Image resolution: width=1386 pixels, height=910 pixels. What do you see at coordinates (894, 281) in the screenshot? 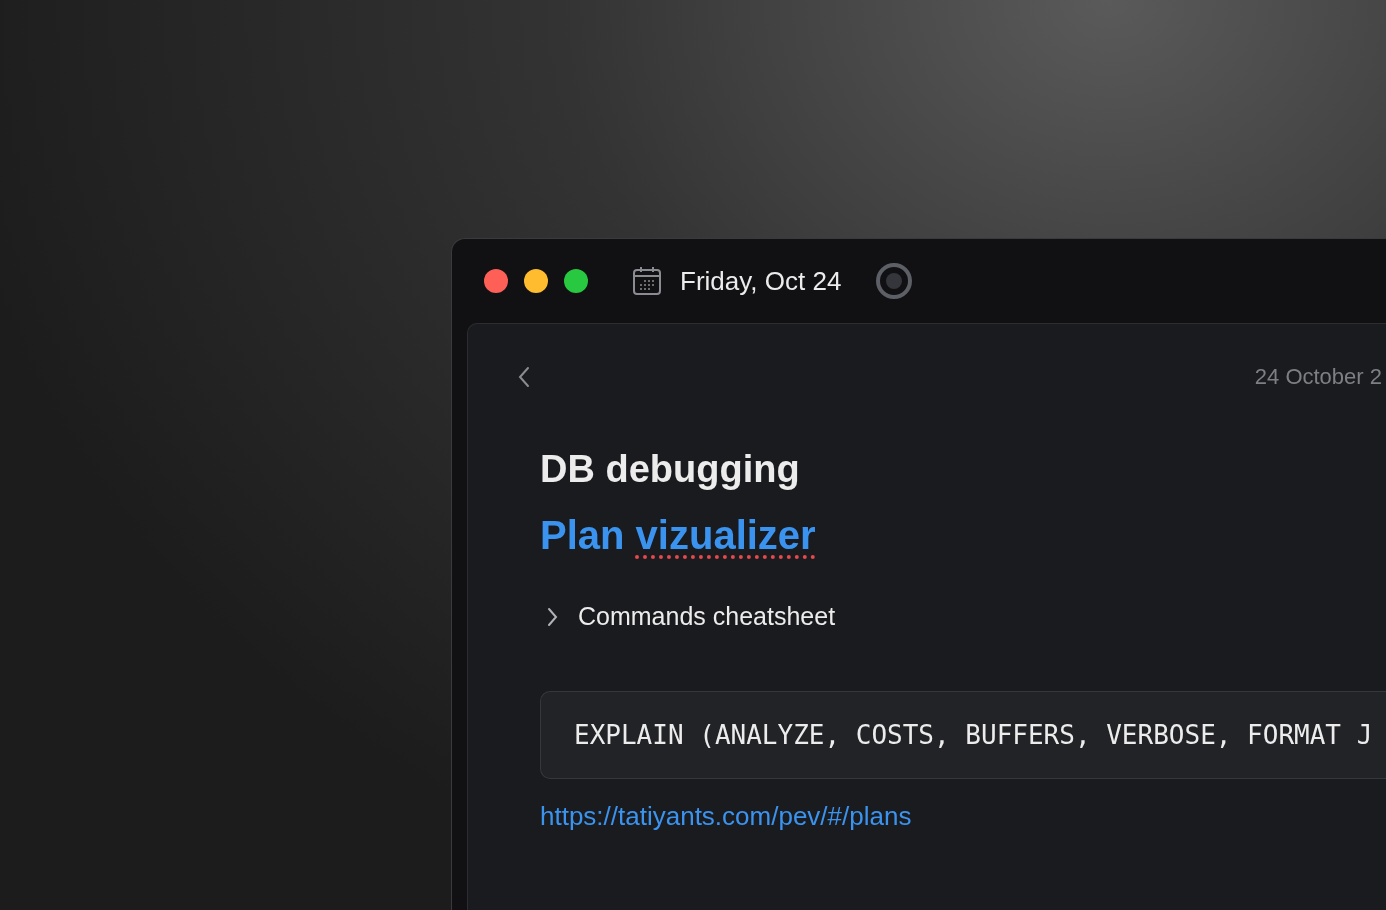
I see `record-icon` at bounding box center [894, 281].